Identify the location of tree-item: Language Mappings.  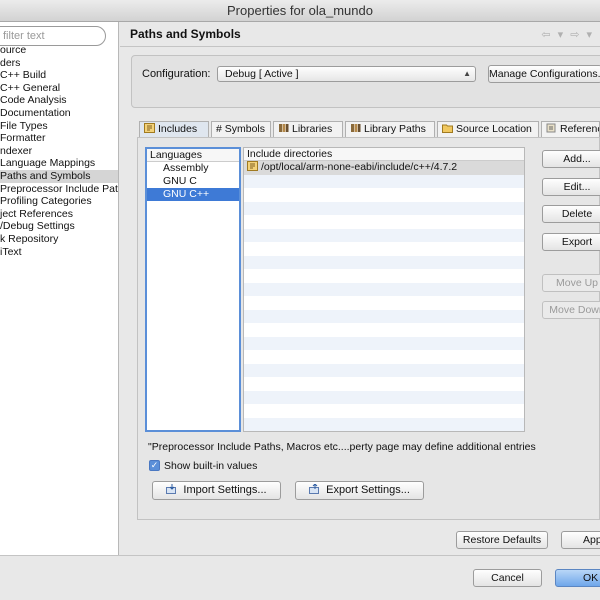
(59, 163).